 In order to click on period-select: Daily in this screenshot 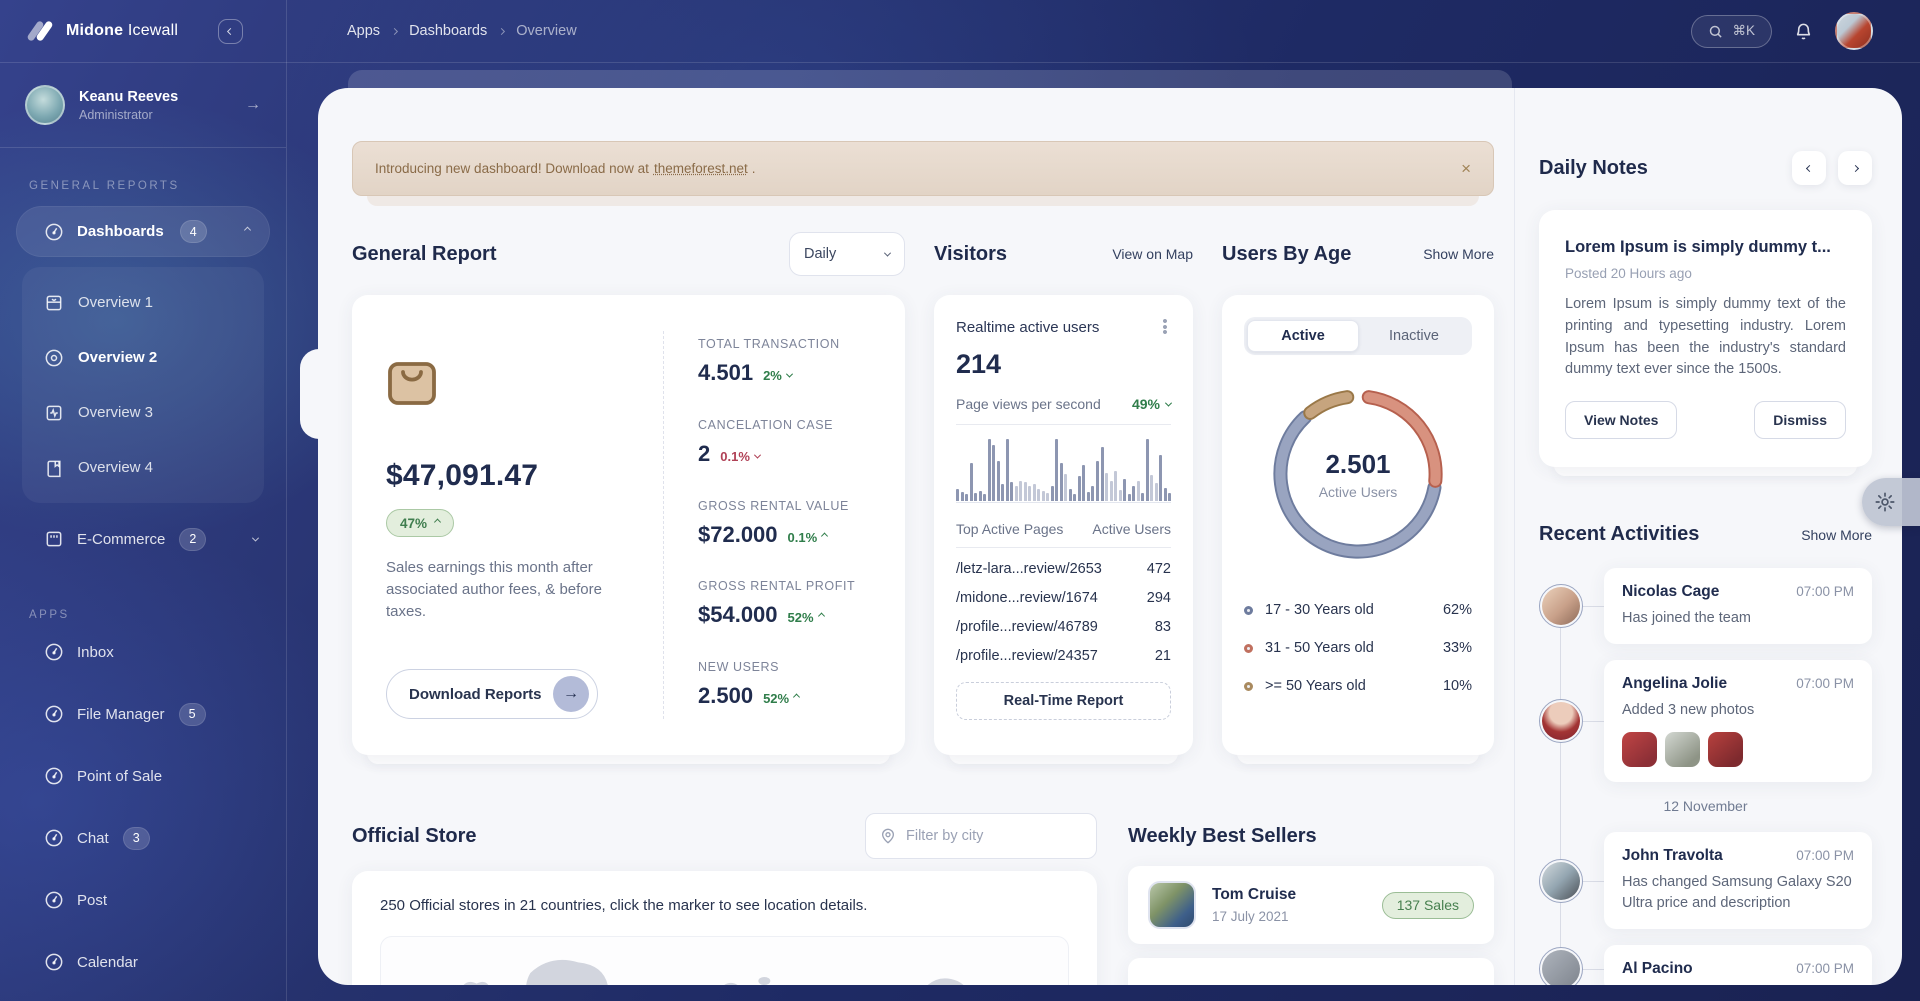, I will do `click(847, 254)`.